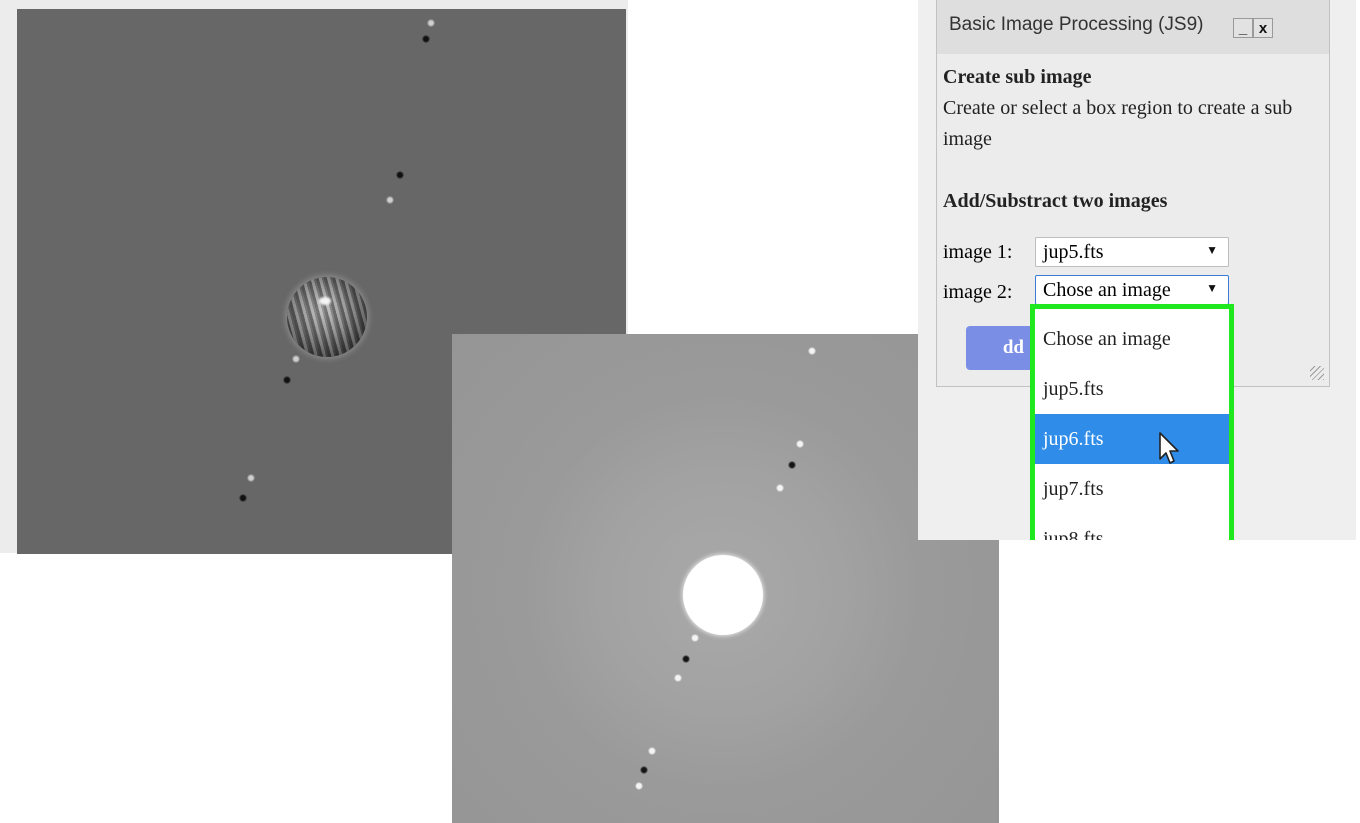  I want to click on minimize-button: _, so click(1243, 28).